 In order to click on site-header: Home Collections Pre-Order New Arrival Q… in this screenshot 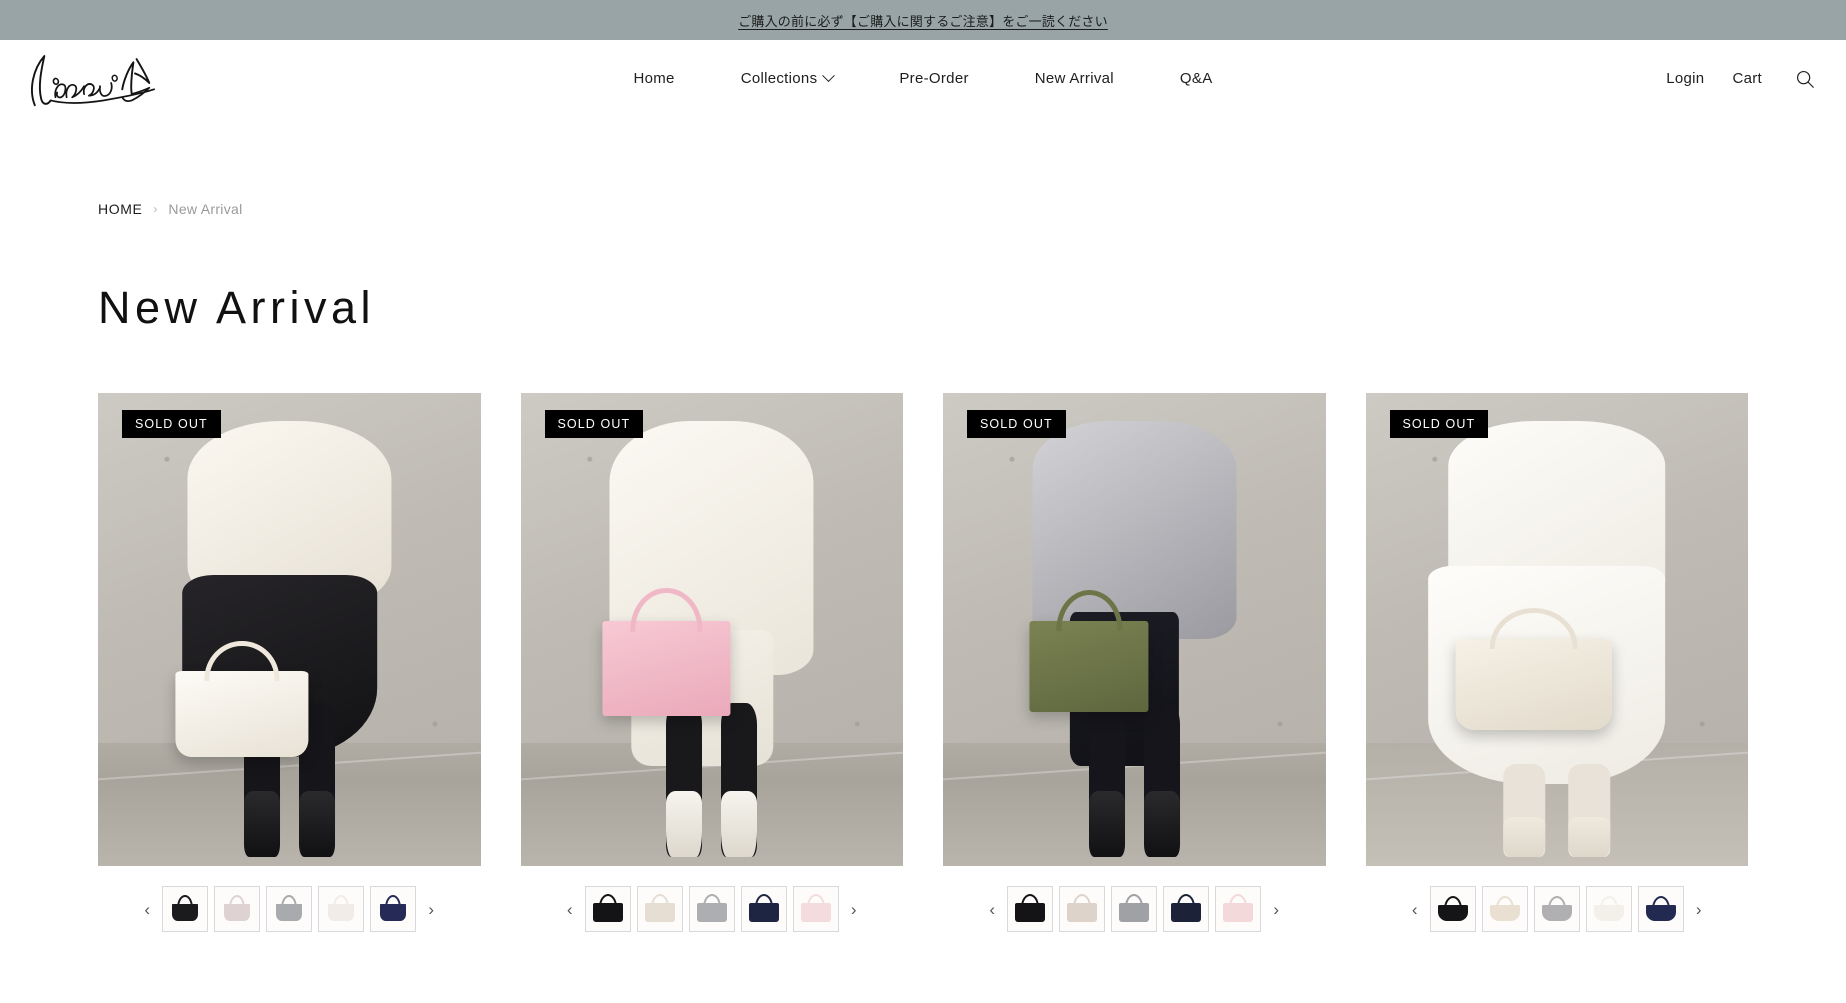, I will do `click(923, 78)`.